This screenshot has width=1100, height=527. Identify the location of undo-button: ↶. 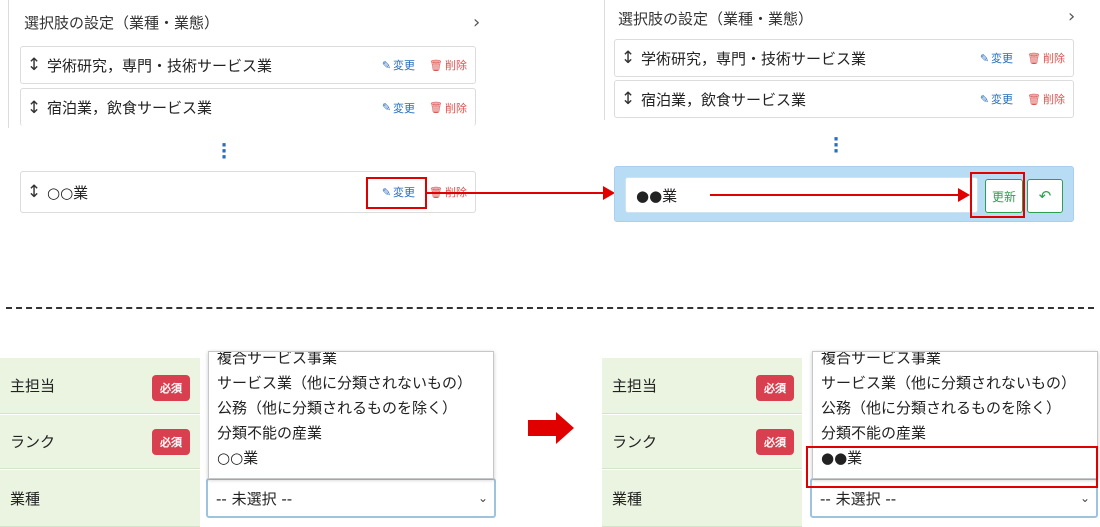
(1045, 196).